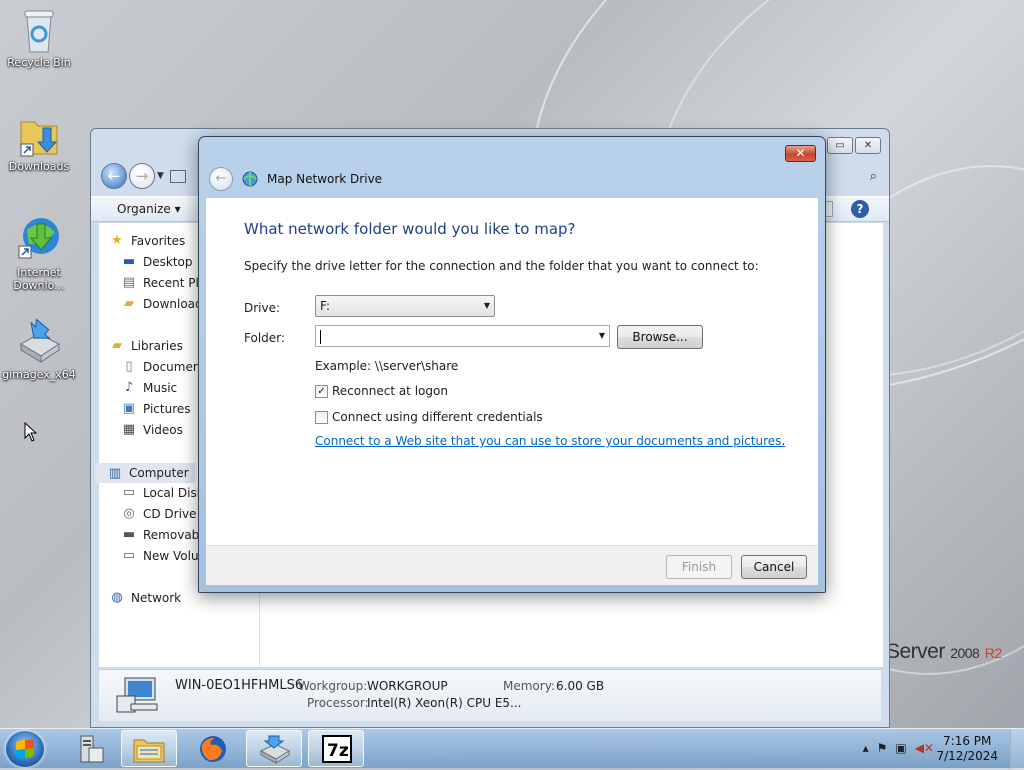 The height and width of the screenshot is (770, 1024). Describe the element at coordinates (915, 651) in the screenshot. I see `branding-word: Server` at that location.